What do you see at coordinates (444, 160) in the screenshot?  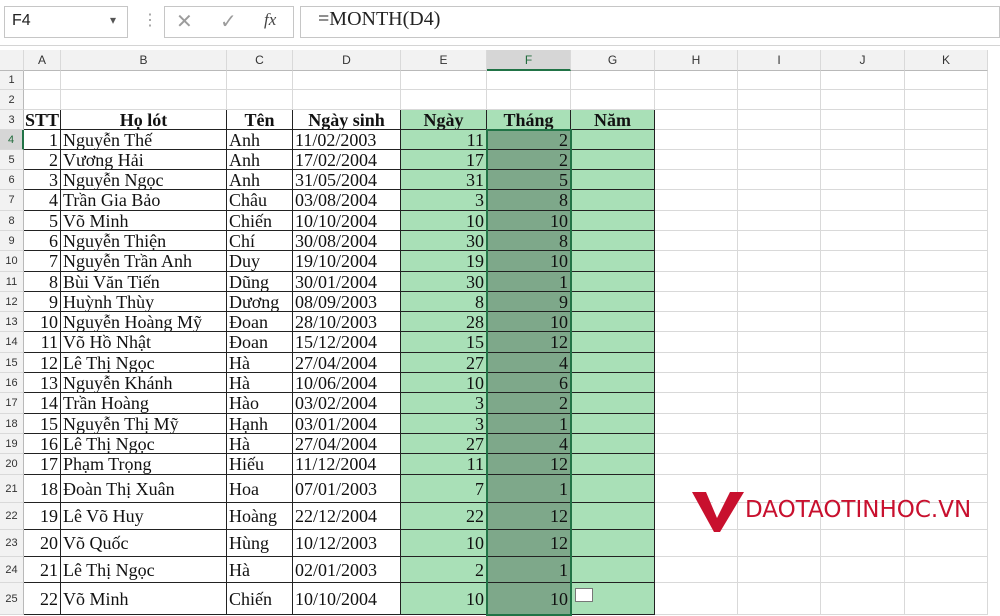 I see `day-cell: 17` at bounding box center [444, 160].